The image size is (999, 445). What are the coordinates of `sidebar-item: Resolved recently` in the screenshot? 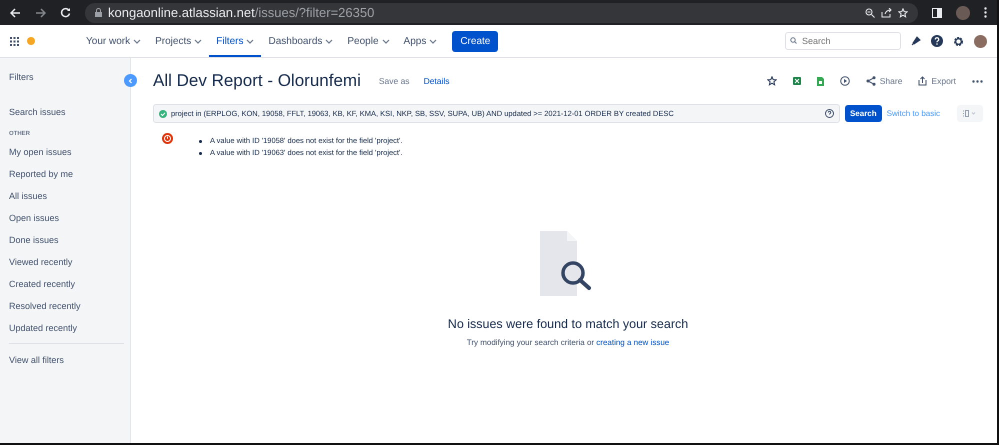 It's located at (69, 306).